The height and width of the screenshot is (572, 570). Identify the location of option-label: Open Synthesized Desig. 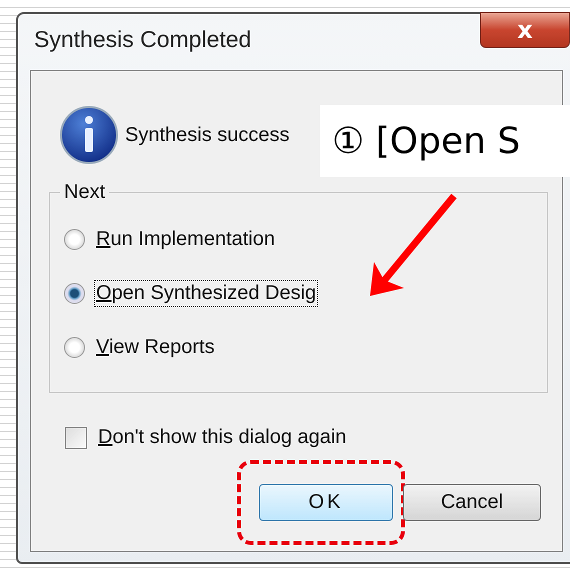
(206, 293).